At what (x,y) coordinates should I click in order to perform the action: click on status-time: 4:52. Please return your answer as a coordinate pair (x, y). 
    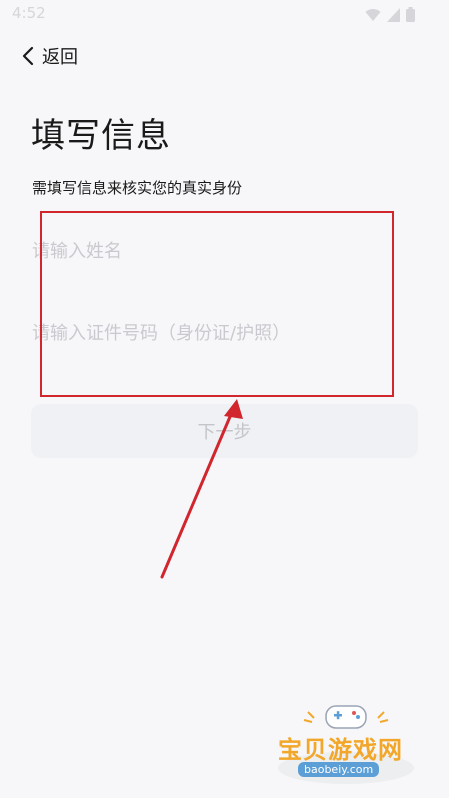
    Looking at the image, I should click on (29, 13).